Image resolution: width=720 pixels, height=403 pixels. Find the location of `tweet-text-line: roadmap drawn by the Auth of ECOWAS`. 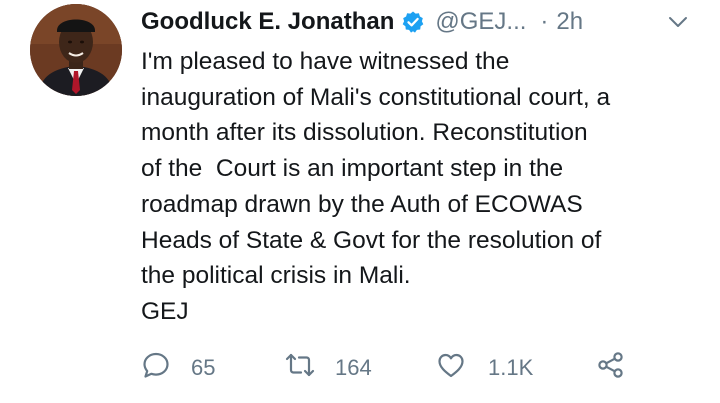

tweet-text-line: roadmap drawn by the Auth of ECOWAS is located at coordinates (362, 204).